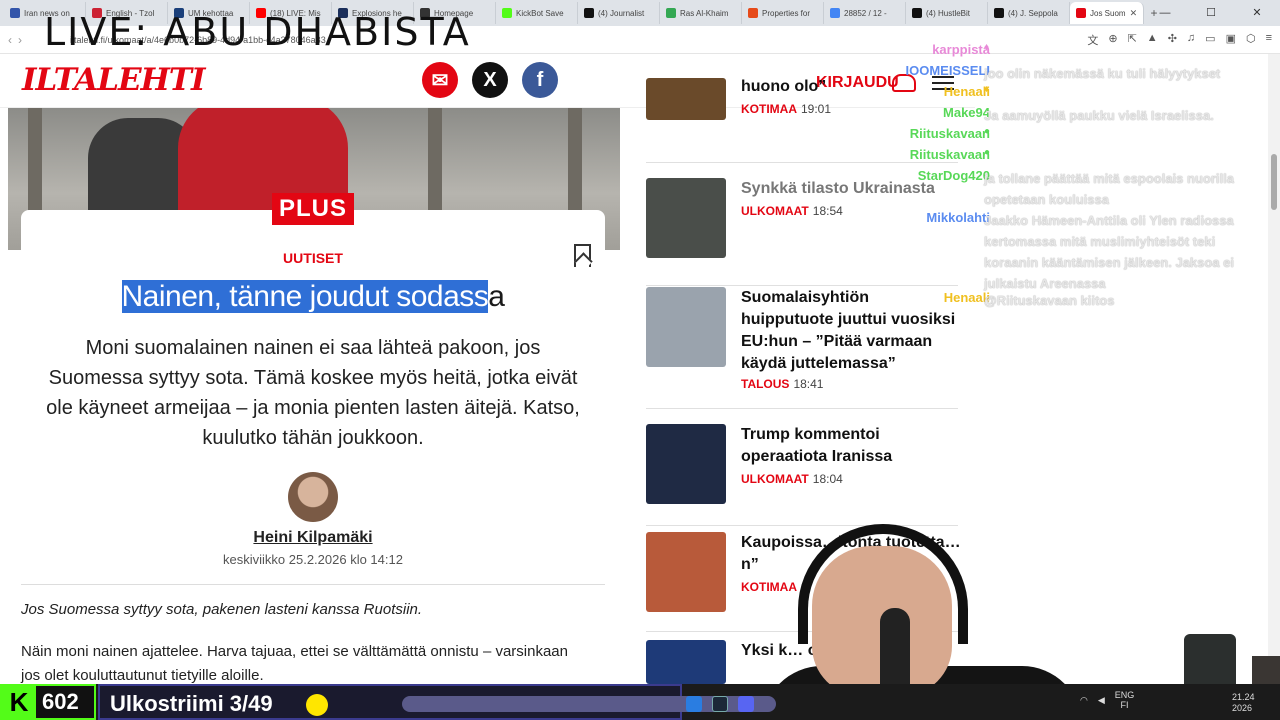 Image resolution: width=1280 pixels, height=720 pixels. What do you see at coordinates (865, 13) in the screenshot?
I see `browser-tab: 28852 / 12 -` at bounding box center [865, 13].